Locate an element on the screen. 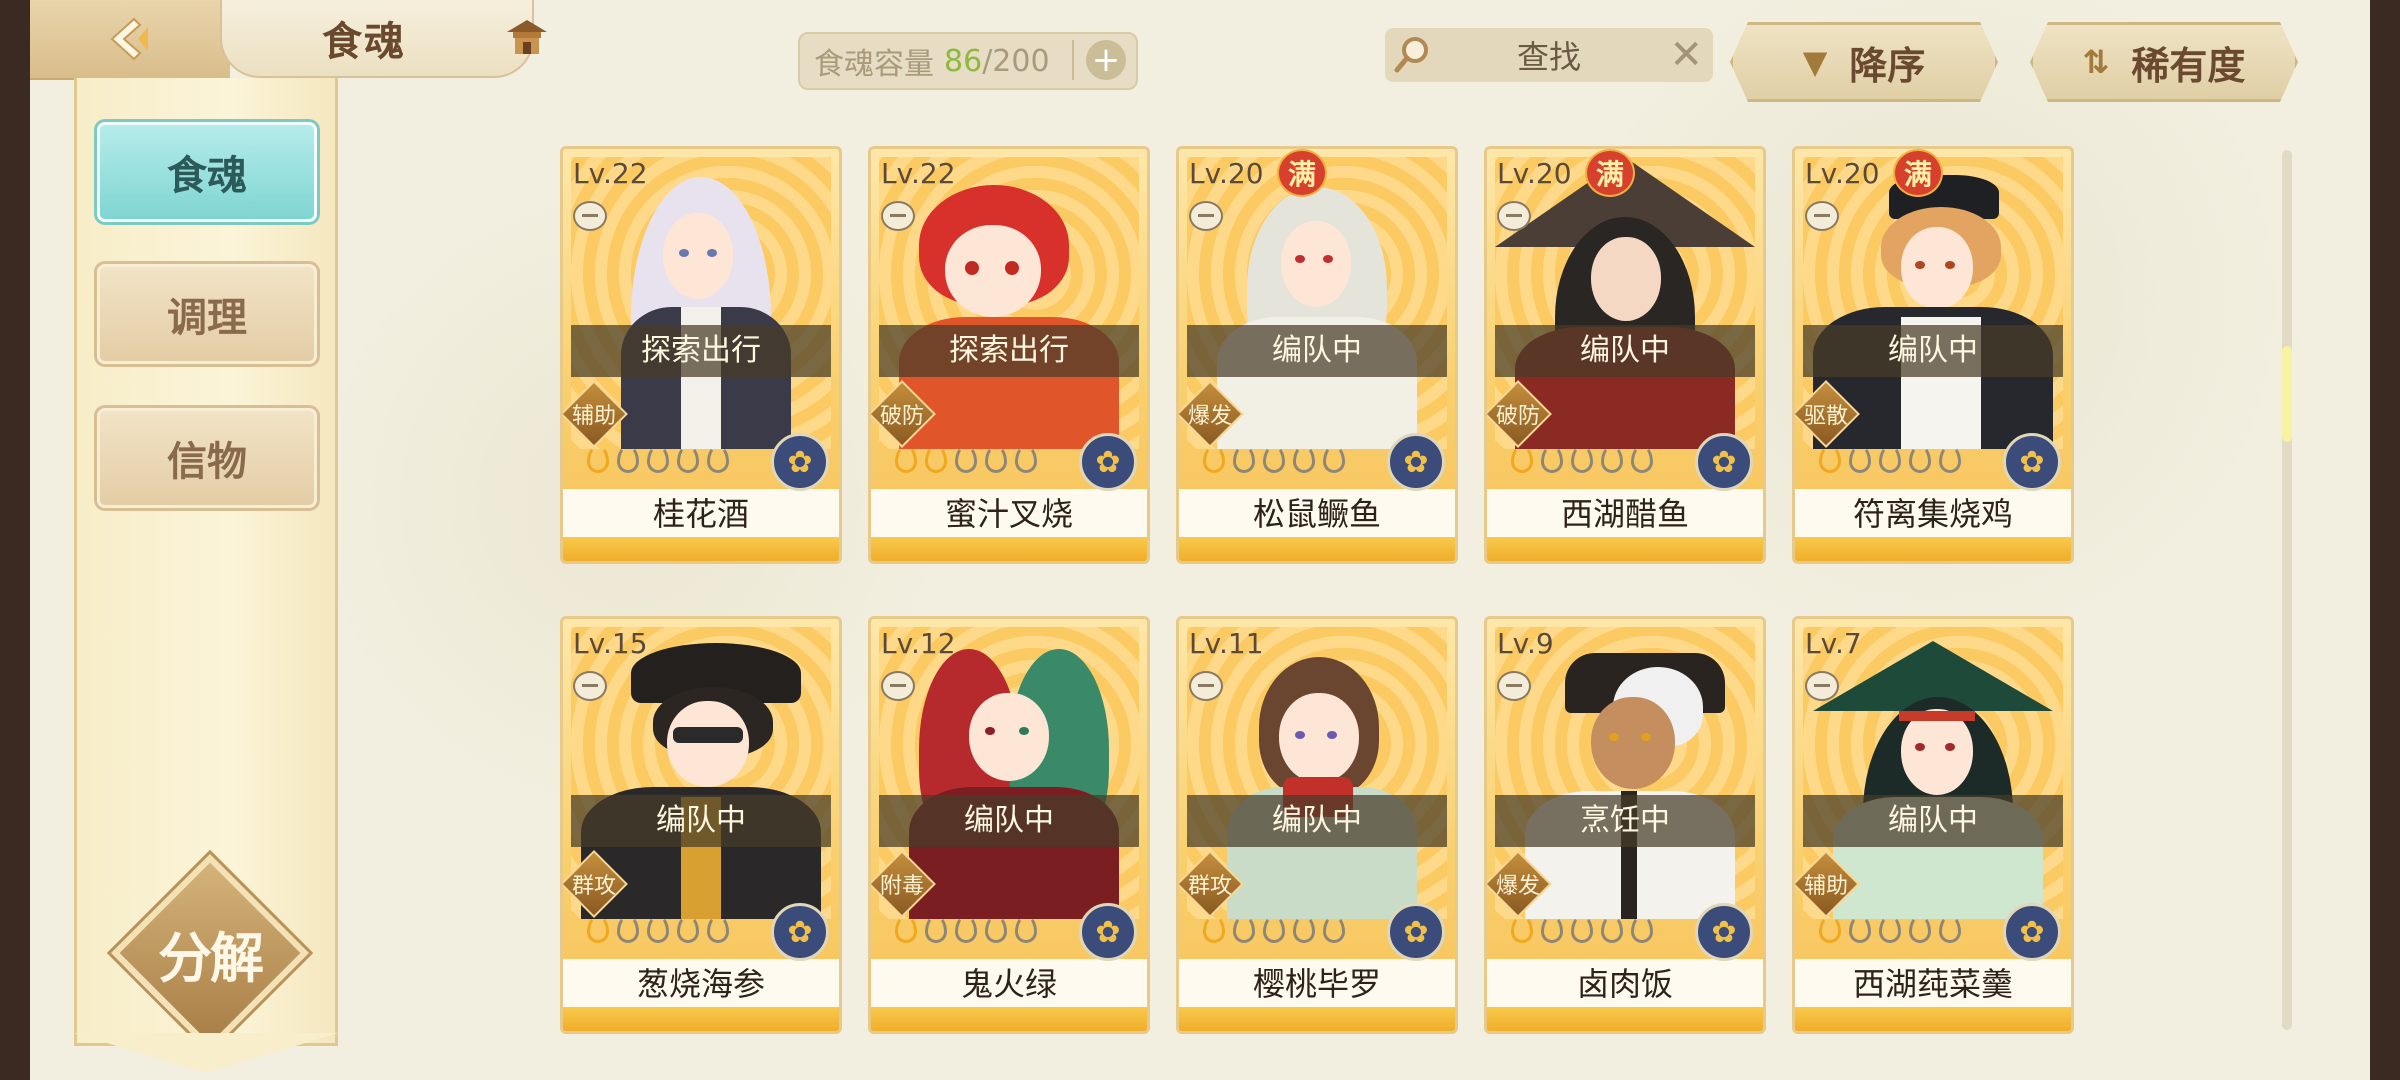 Image resolution: width=2400 pixels, height=1080 pixels. capacity-indicator: 食魂容量 86/200 + is located at coordinates (968, 61).